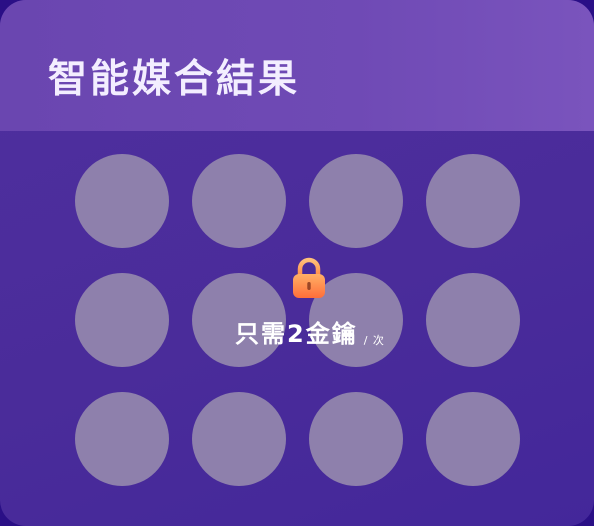 This screenshot has width=594, height=526. Describe the element at coordinates (374, 340) in the screenshot. I see `price-unit-label: / 次` at that location.